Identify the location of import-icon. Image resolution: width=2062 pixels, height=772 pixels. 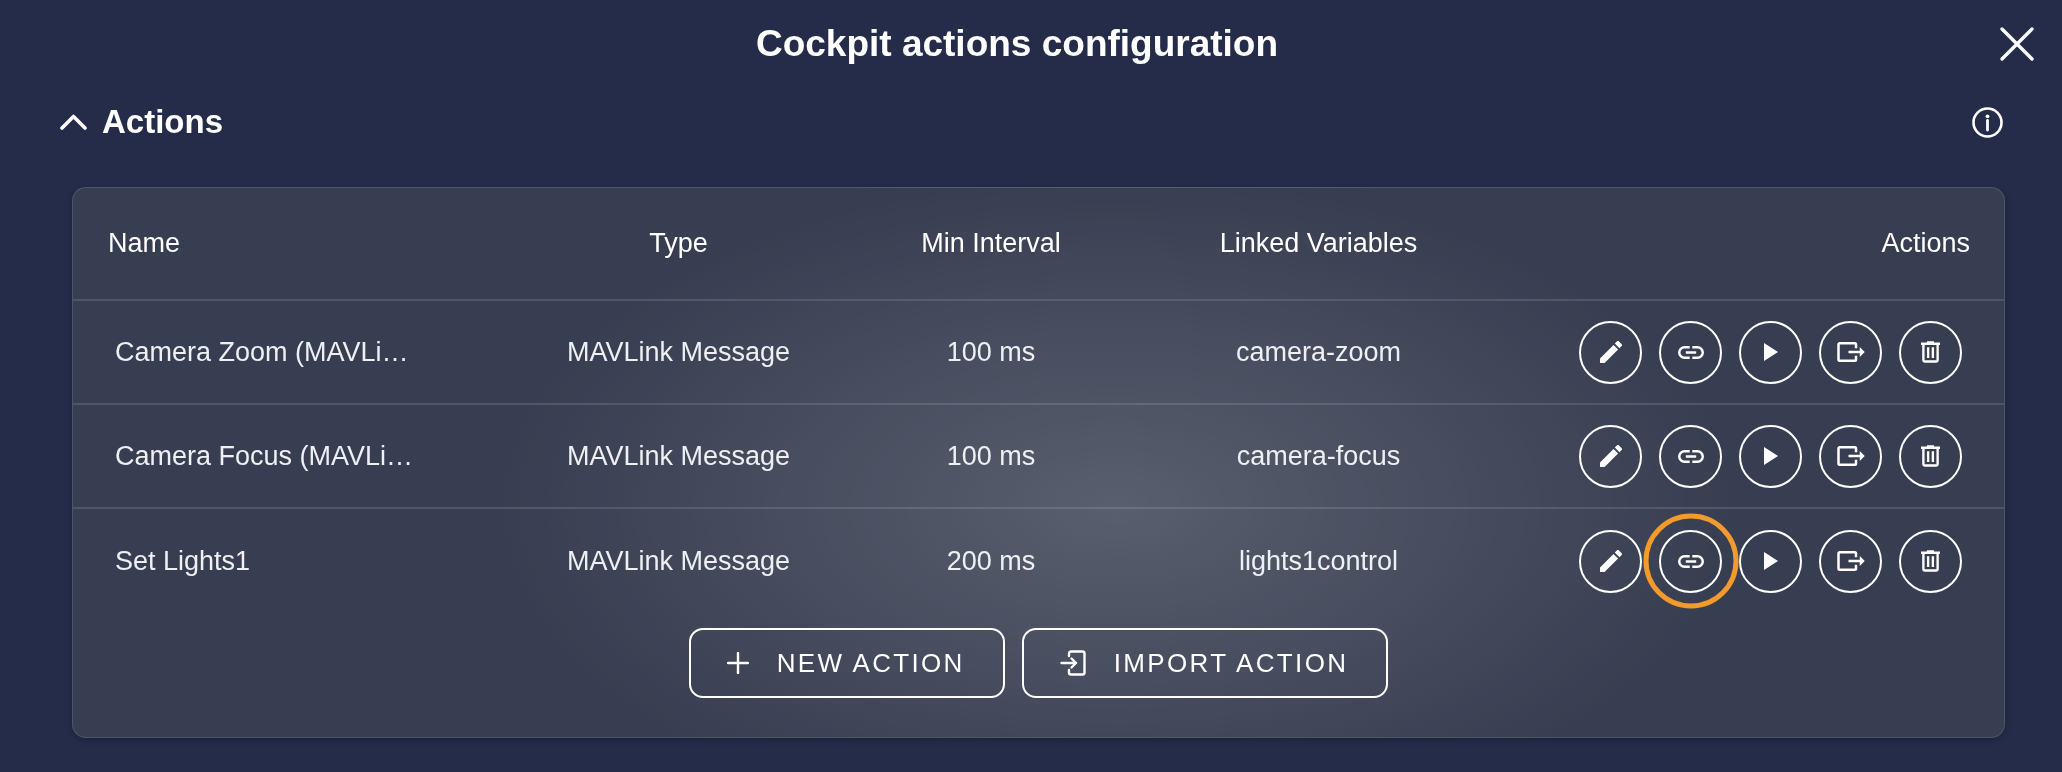
(1072, 663).